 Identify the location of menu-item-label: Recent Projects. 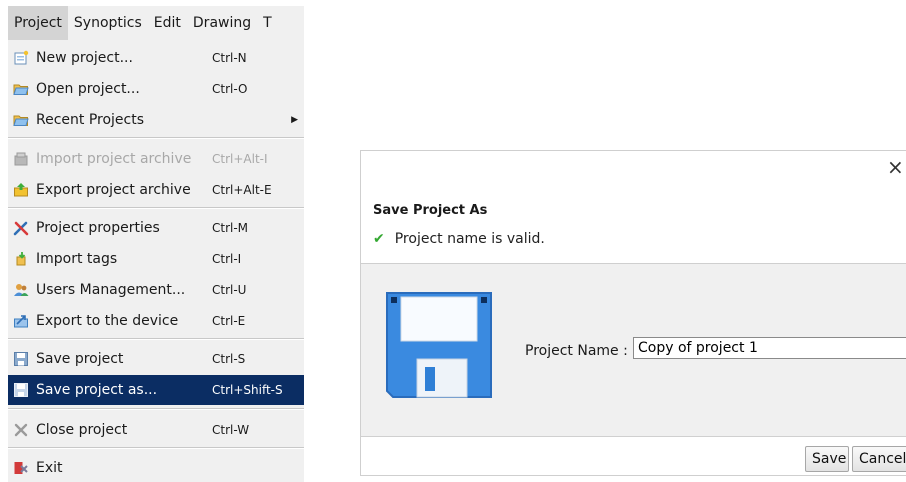
(90, 120).